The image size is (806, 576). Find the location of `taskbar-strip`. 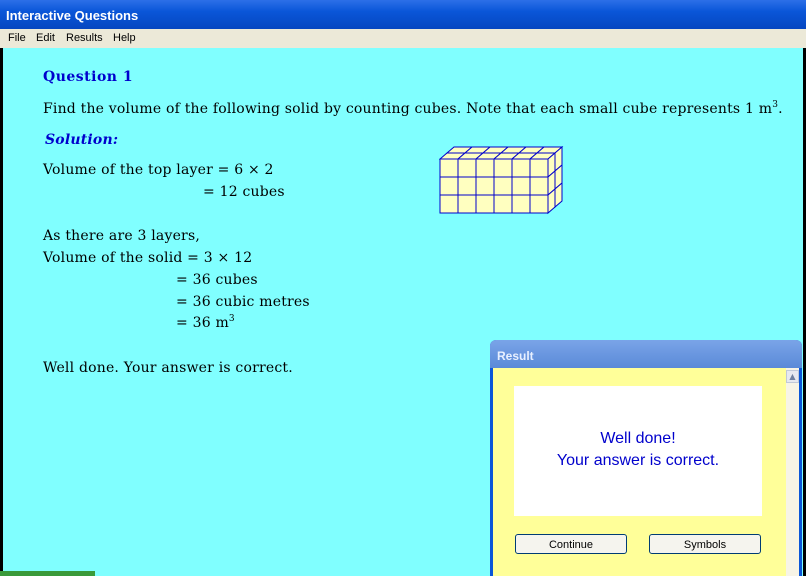

taskbar-strip is located at coordinates (47, 573).